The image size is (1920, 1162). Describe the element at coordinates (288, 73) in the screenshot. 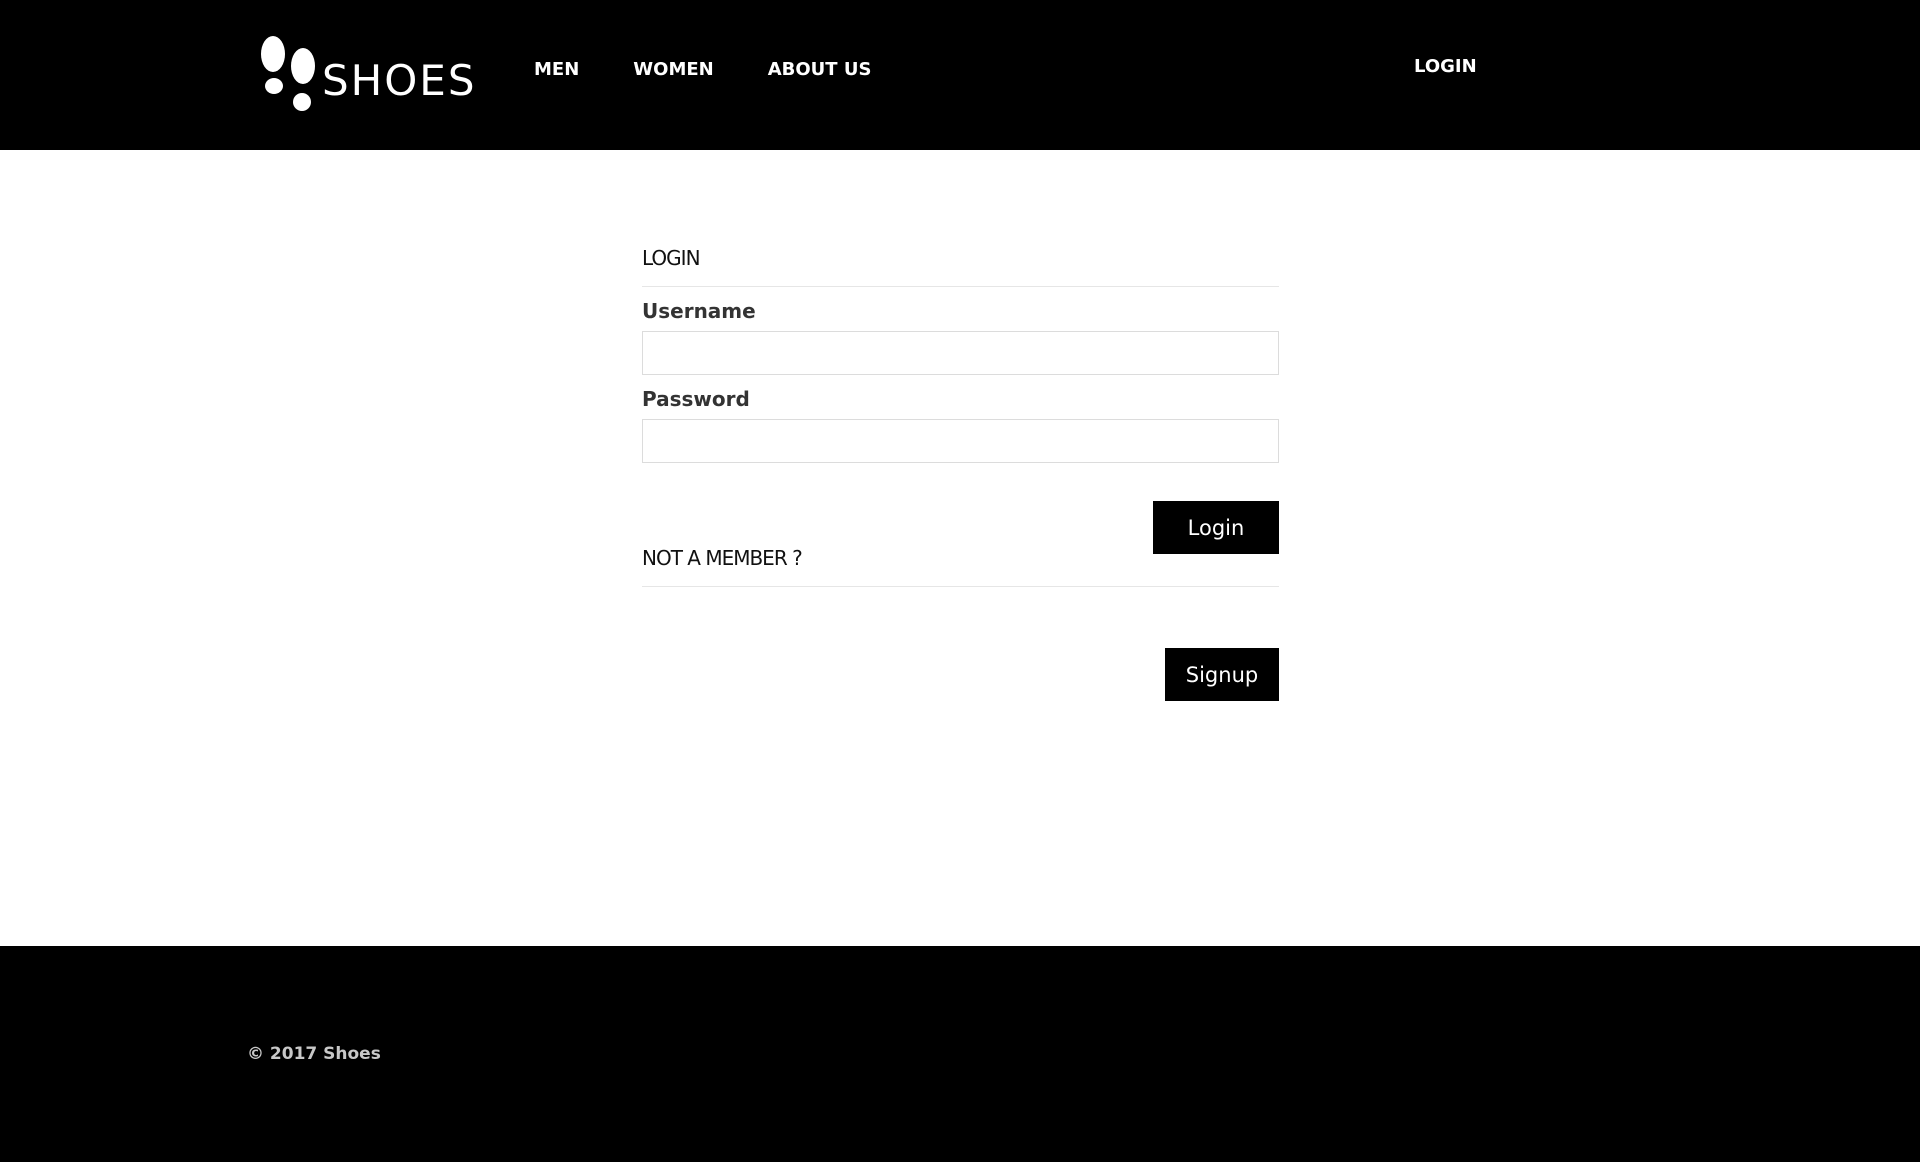

I see `footprints-icon` at that location.